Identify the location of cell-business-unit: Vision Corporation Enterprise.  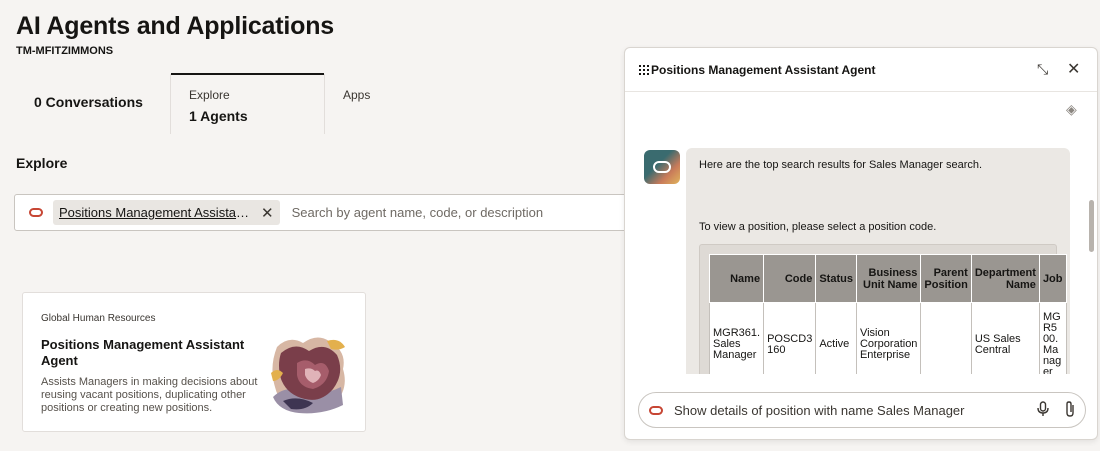
(888, 338).